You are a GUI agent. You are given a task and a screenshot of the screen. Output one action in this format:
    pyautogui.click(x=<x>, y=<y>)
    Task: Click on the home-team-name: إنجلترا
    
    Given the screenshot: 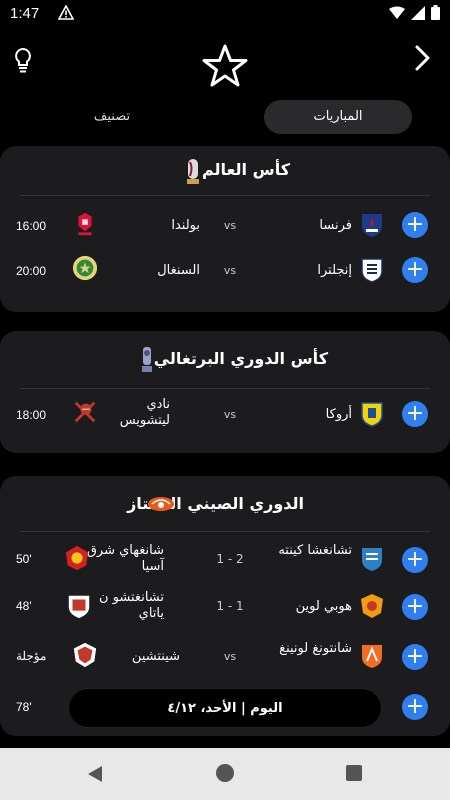 What is the action you would take?
    pyautogui.click(x=334, y=270)
    